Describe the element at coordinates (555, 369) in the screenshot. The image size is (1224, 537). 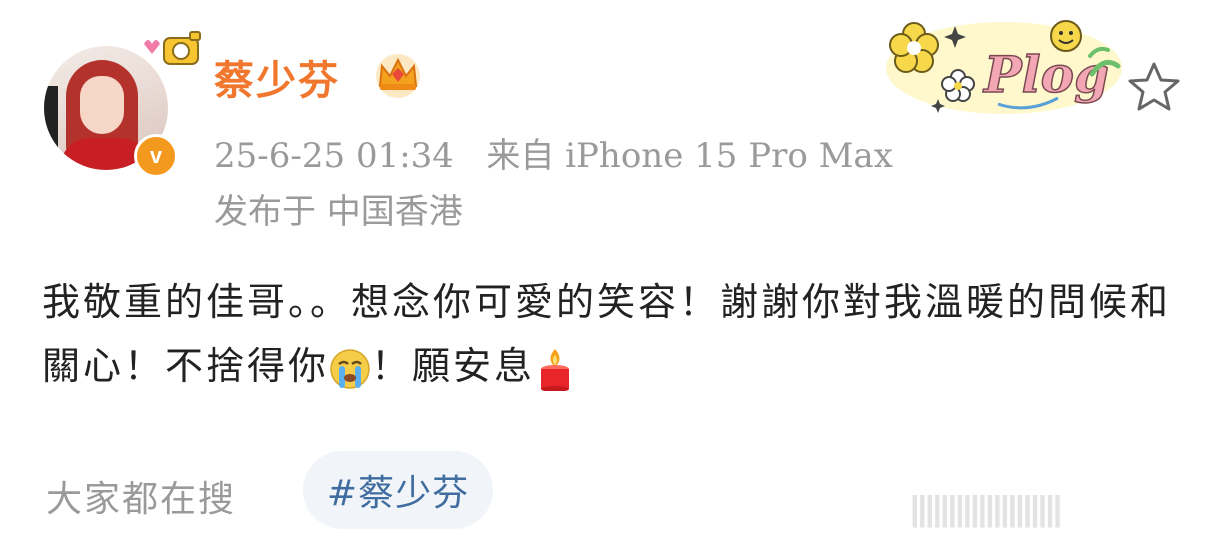
I see `candle-emoji` at that location.